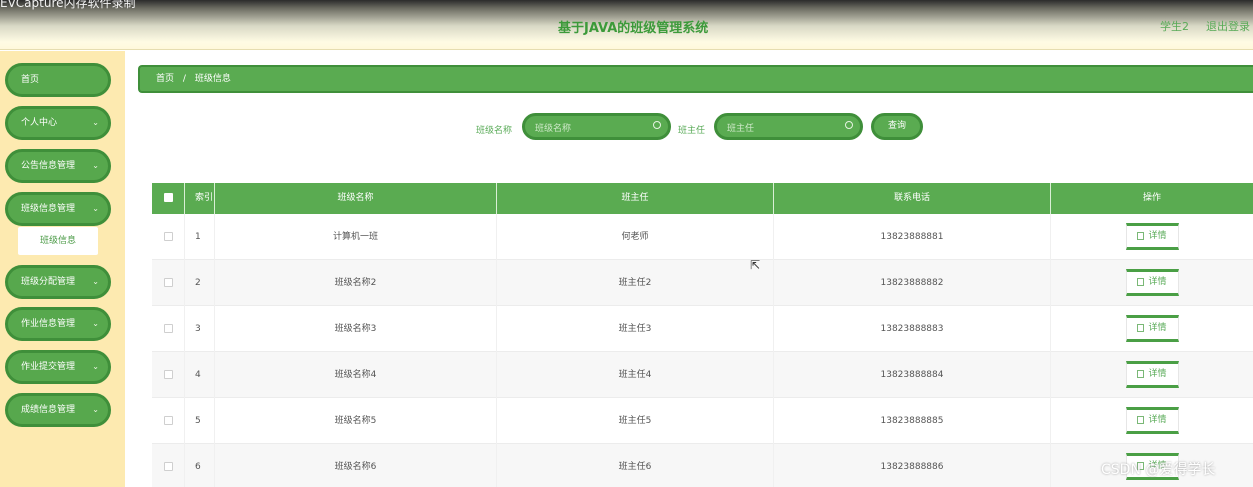 This screenshot has width=1253, height=487. I want to click on sidebar-item-label: 首页, so click(30, 80).